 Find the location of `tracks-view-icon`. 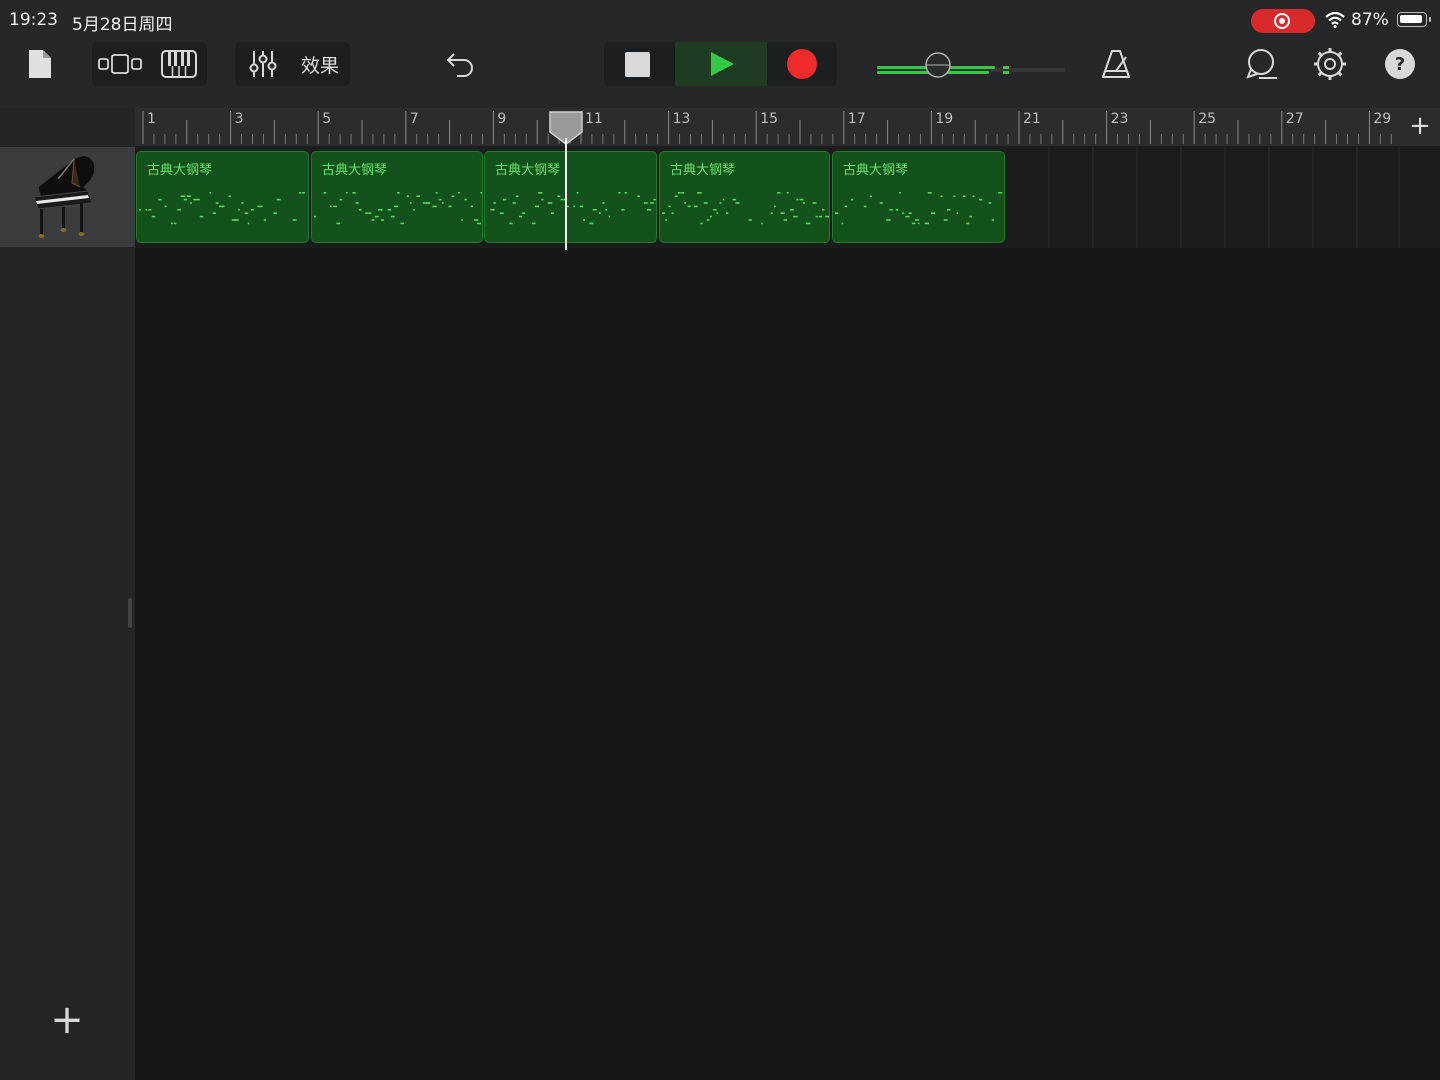

tracks-view-icon is located at coordinates (120, 64).